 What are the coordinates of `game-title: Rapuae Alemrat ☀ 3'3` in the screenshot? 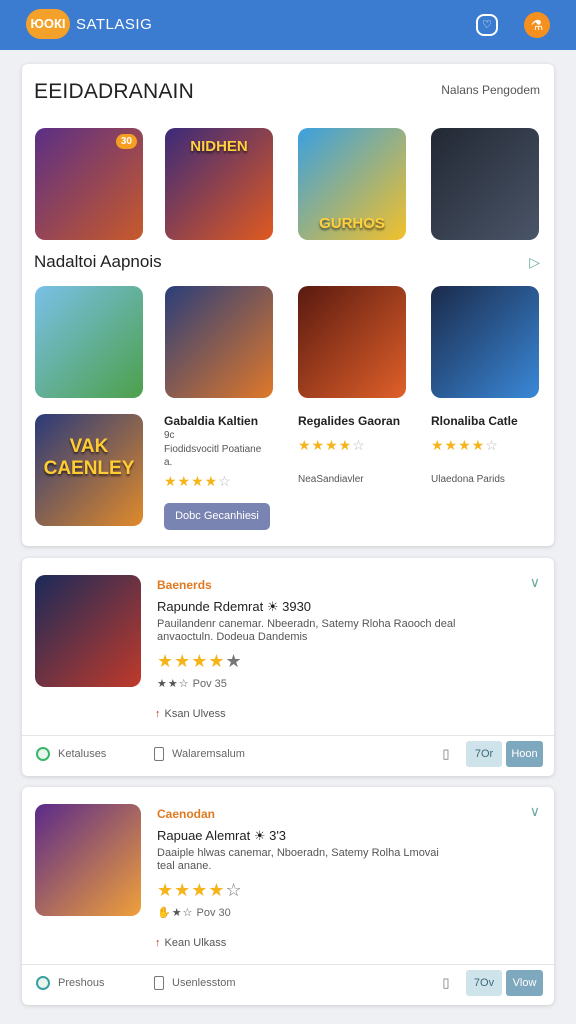 It's located at (221, 836).